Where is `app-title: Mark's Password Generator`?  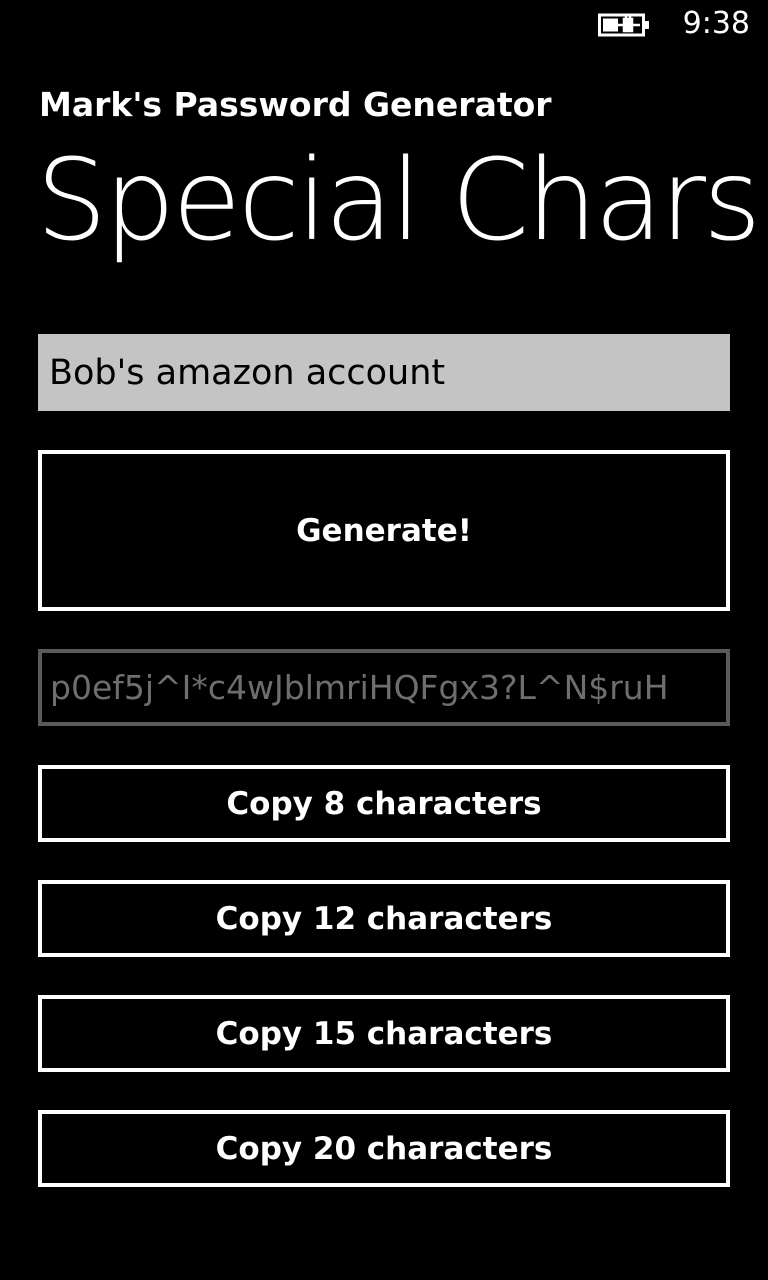 app-title: Mark's Password Generator is located at coordinates (295, 104).